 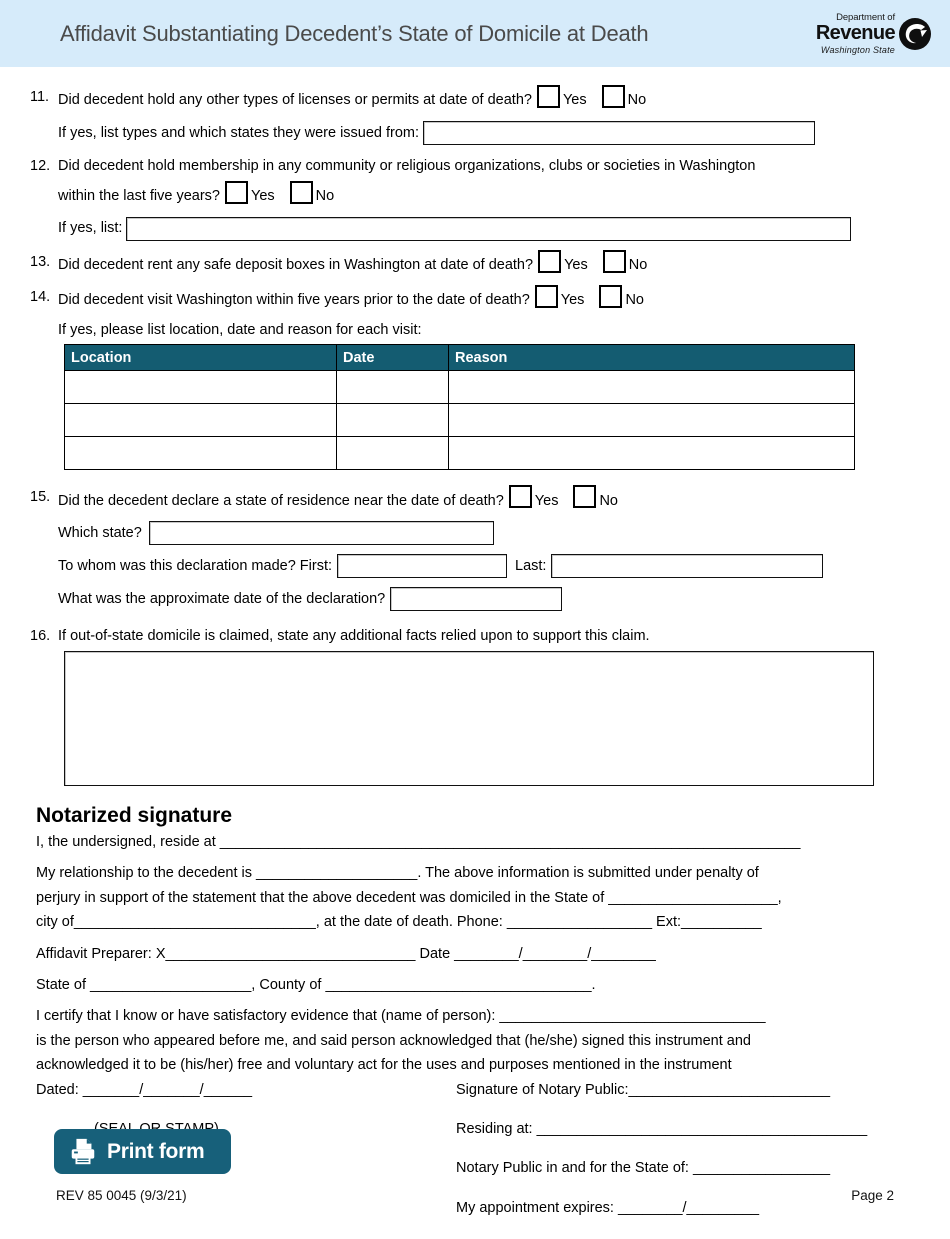 What do you see at coordinates (619, 133) in the screenshot?
I see `q11-followup-input` at bounding box center [619, 133].